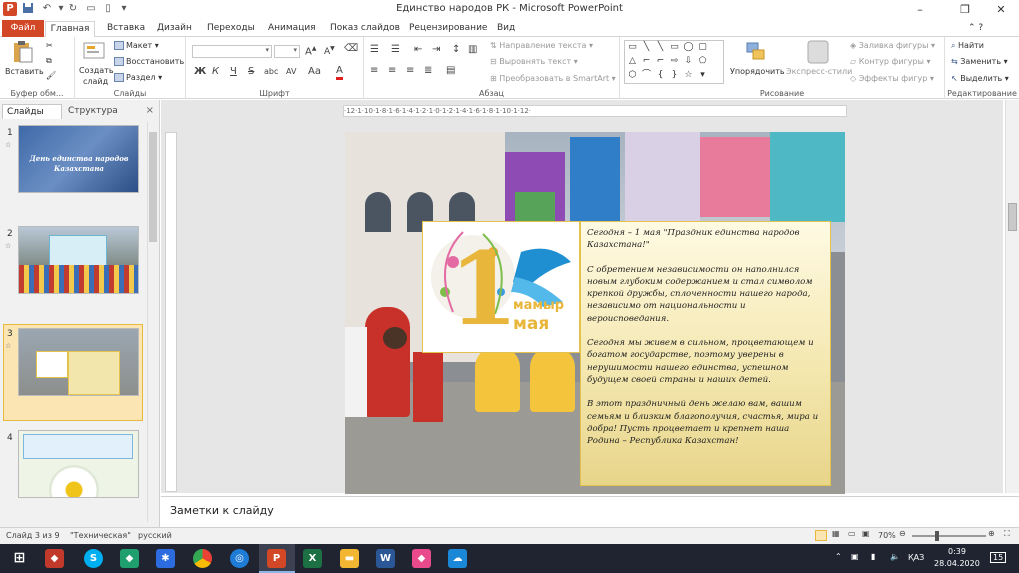 The width and height of the screenshot is (1019, 573). I want to click on app-icon-red: ◆, so click(54, 558).